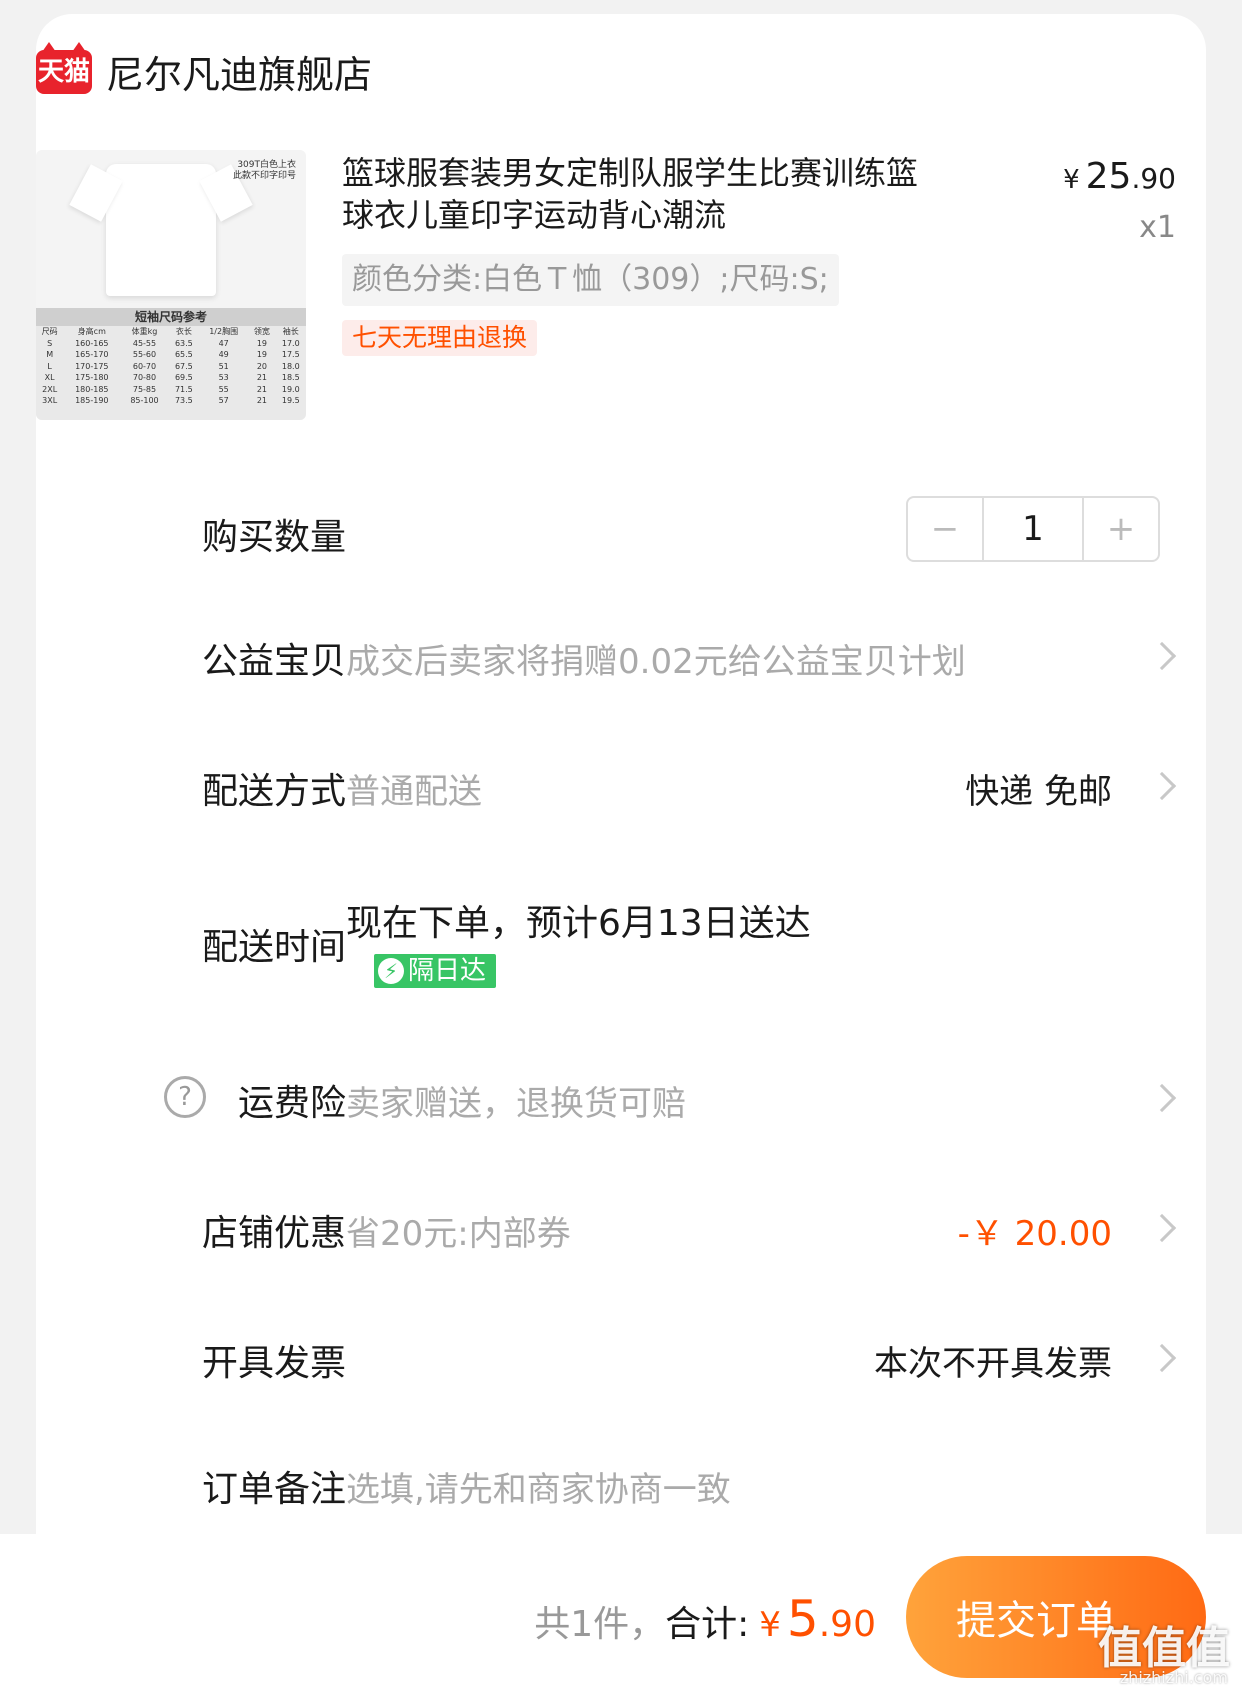  I want to click on size-chart-cell: XL, so click(49, 377).